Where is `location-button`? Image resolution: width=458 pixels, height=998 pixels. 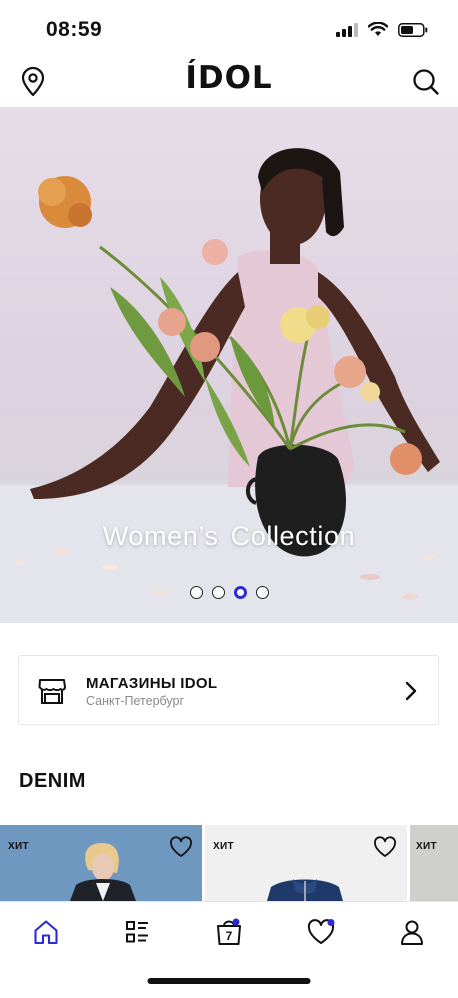 location-button is located at coordinates (33, 82).